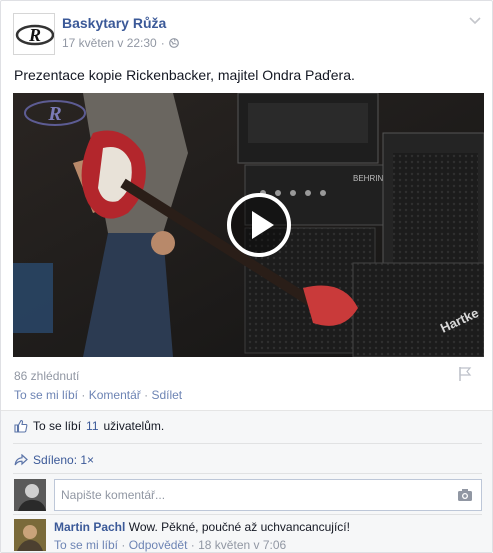 The image size is (493, 553). Describe the element at coordinates (21, 460) in the screenshot. I see `share-arrow-icon` at that location.